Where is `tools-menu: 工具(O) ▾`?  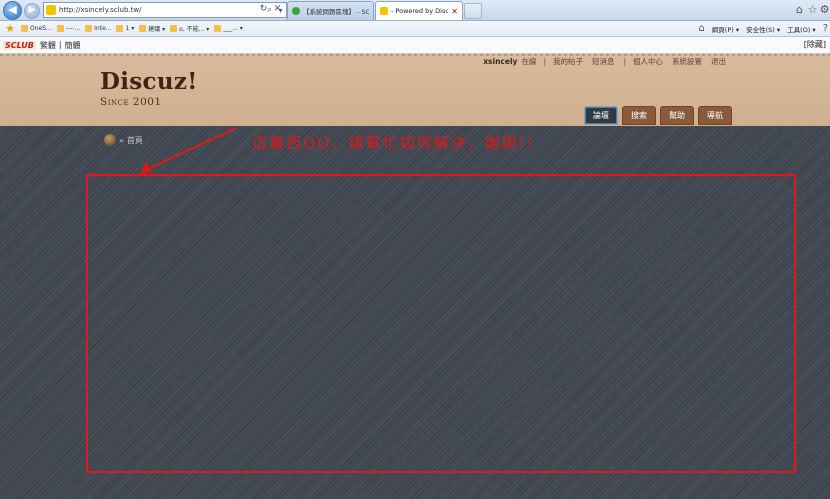 tools-menu: 工具(O) ▾ is located at coordinates (801, 29).